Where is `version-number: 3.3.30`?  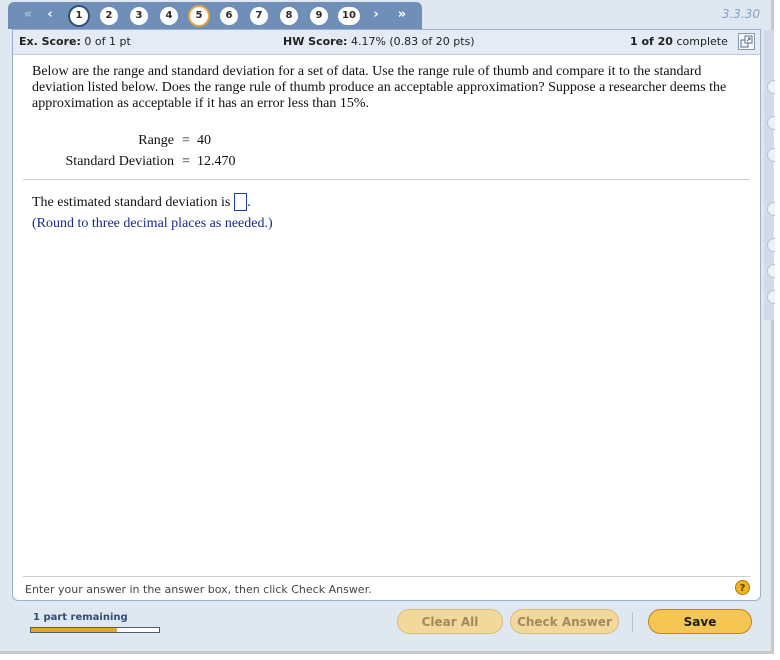
version-number: 3.3.30 is located at coordinates (740, 14).